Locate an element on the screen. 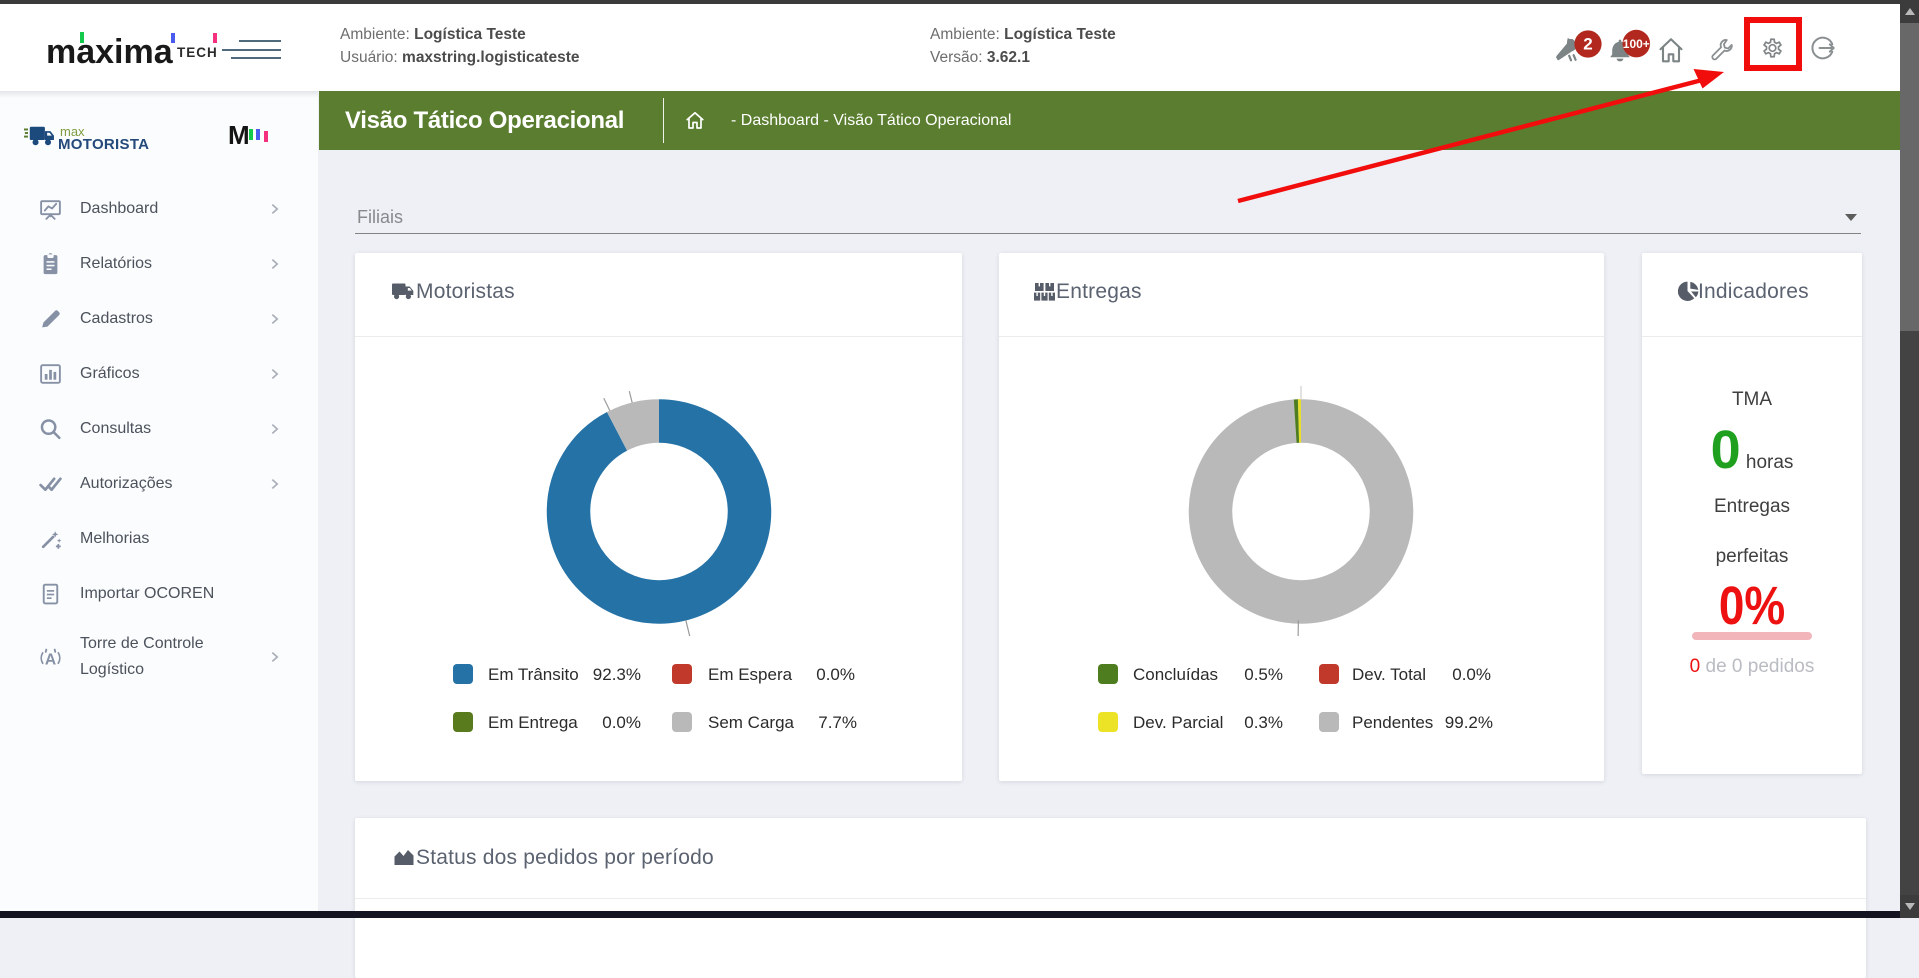  svg-text: 2 is located at coordinates (1587, 43).